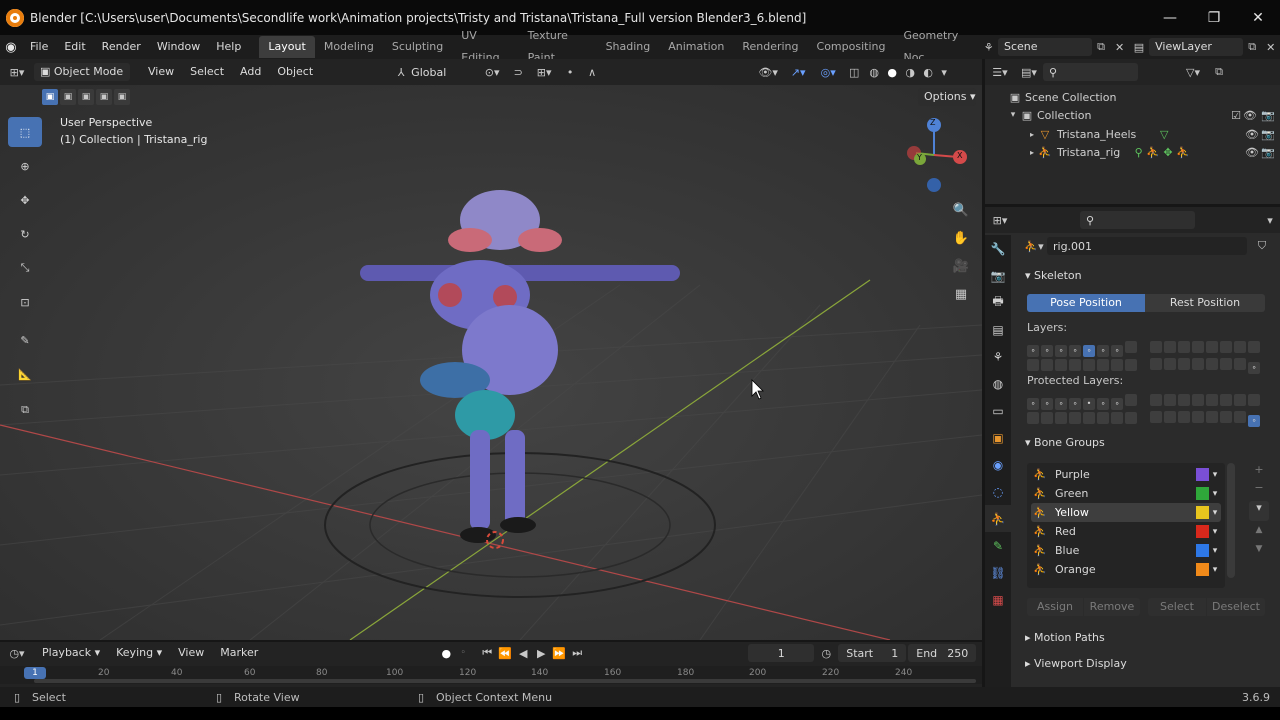 The height and width of the screenshot is (720, 1280). I want to click on collection-render-icon: 📷, so click(1268, 115).